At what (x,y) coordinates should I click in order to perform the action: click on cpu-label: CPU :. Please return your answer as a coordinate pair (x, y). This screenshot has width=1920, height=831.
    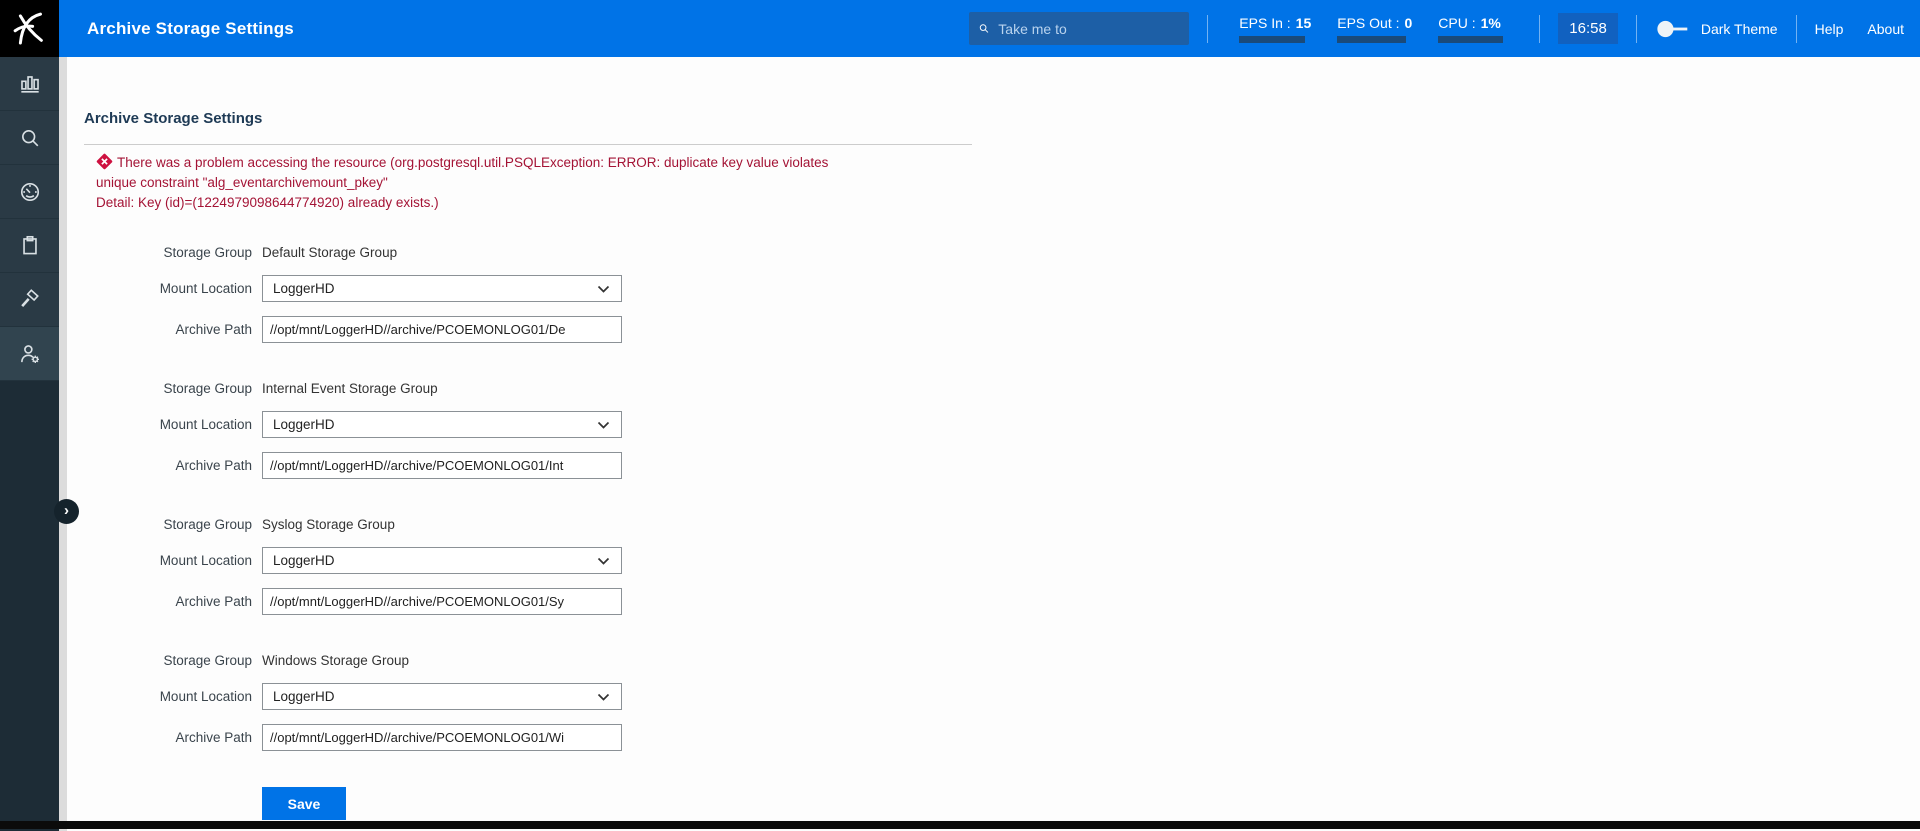
    Looking at the image, I should click on (1457, 22).